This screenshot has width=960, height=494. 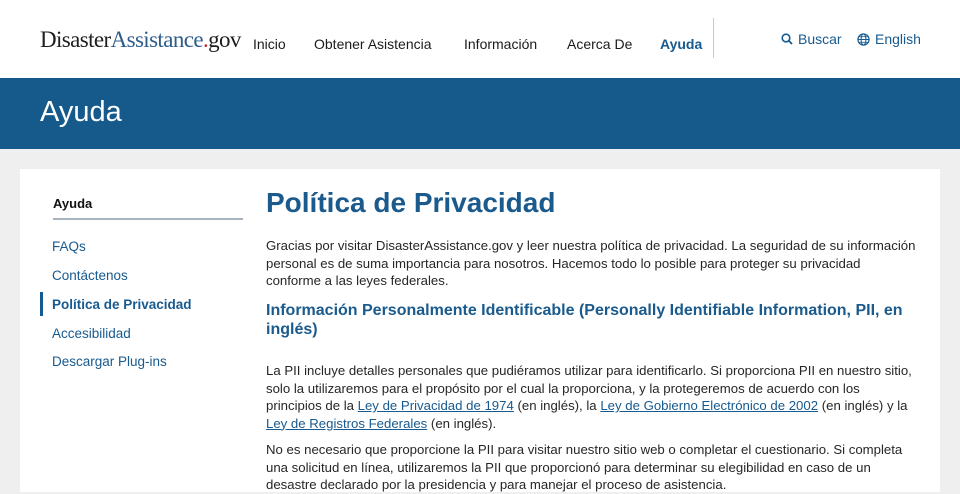 I want to click on nav-obtener-asistencia: Obtener Asistencia, so click(x=373, y=44).